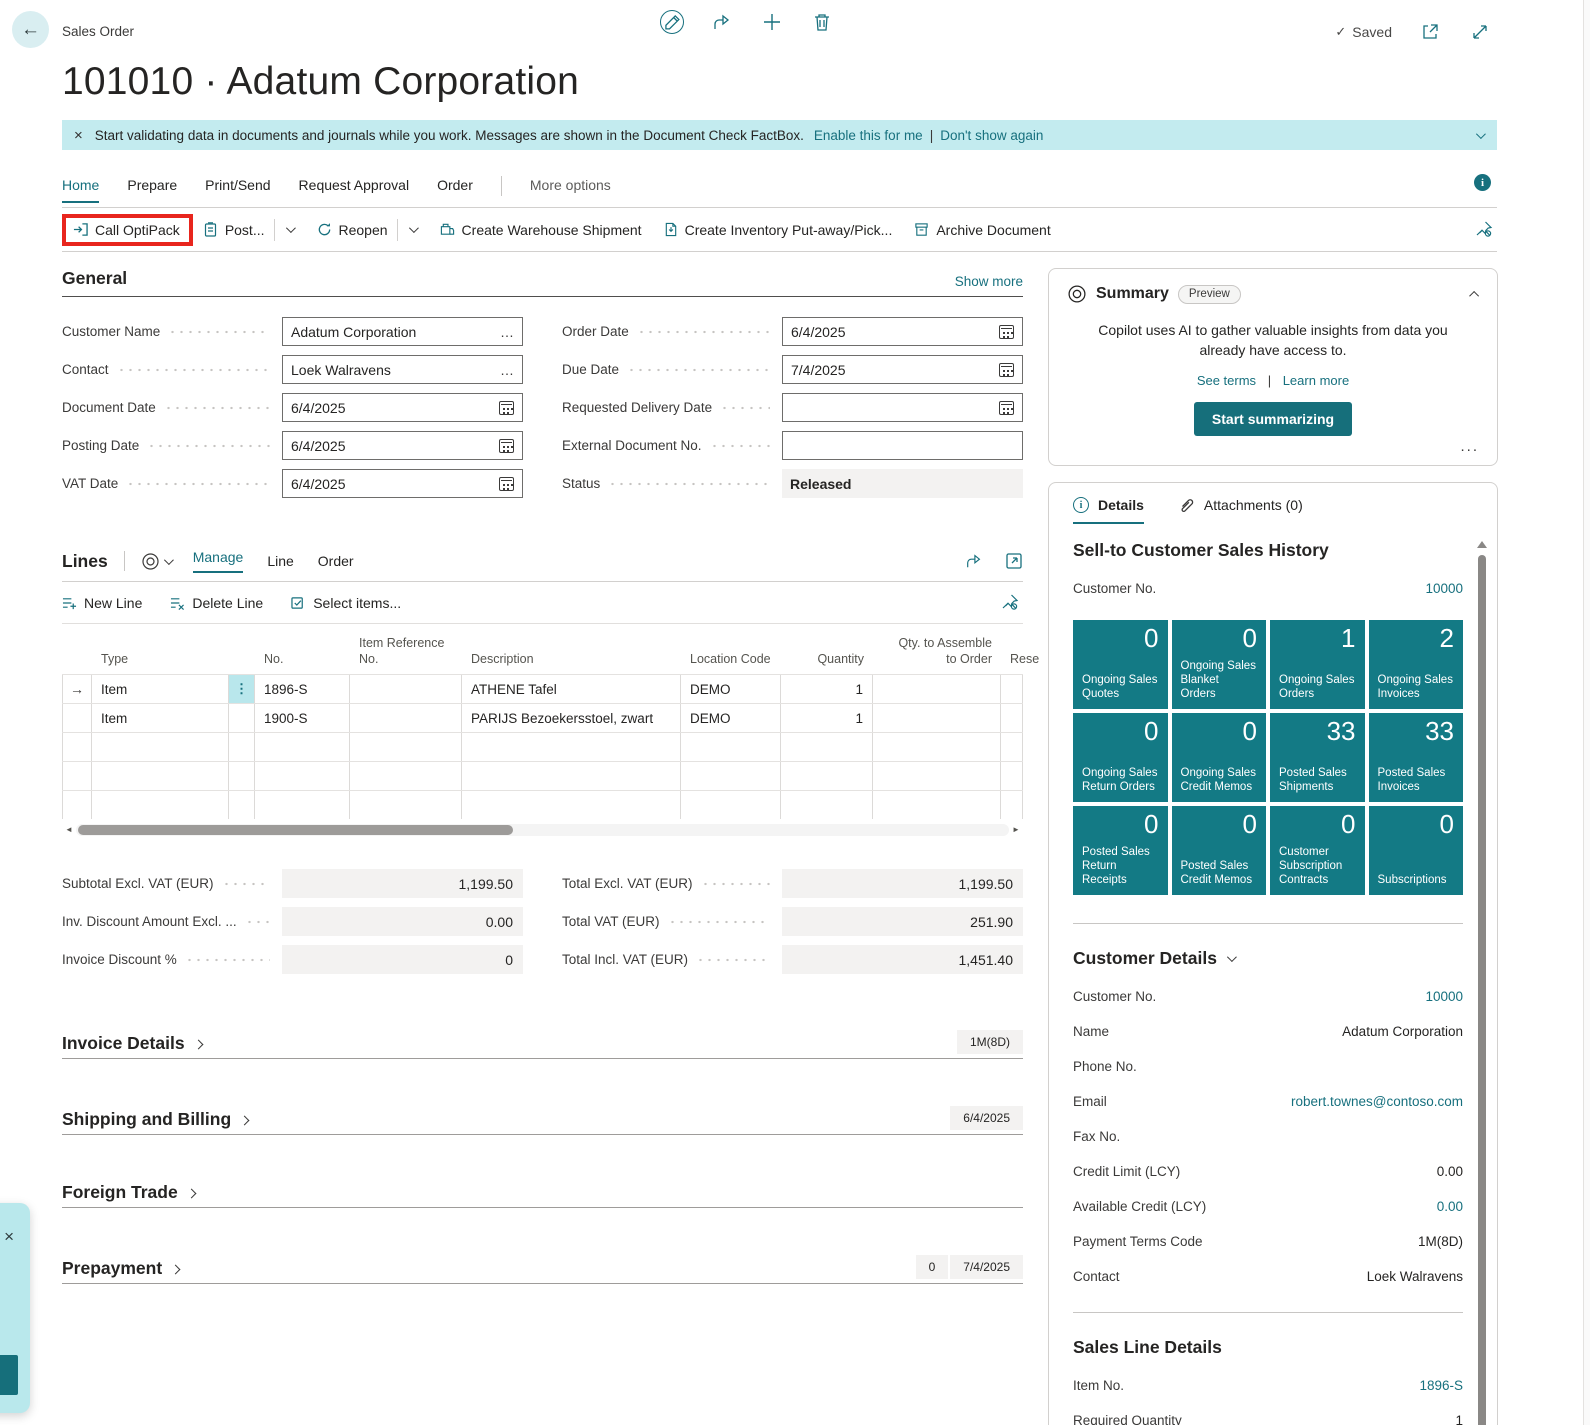 The height and width of the screenshot is (1425, 1590). Describe the element at coordinates (974, 561) in the screenshot. I see `share-icon` at that location.